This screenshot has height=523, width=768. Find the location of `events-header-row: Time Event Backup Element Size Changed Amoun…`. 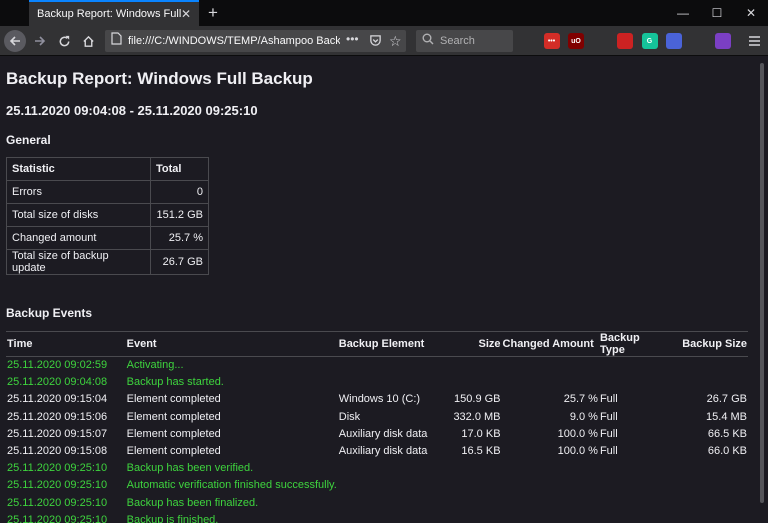

events-header-row: Time Event Backup Element Size Changed Amoun… is located at coordinates (377, 344).